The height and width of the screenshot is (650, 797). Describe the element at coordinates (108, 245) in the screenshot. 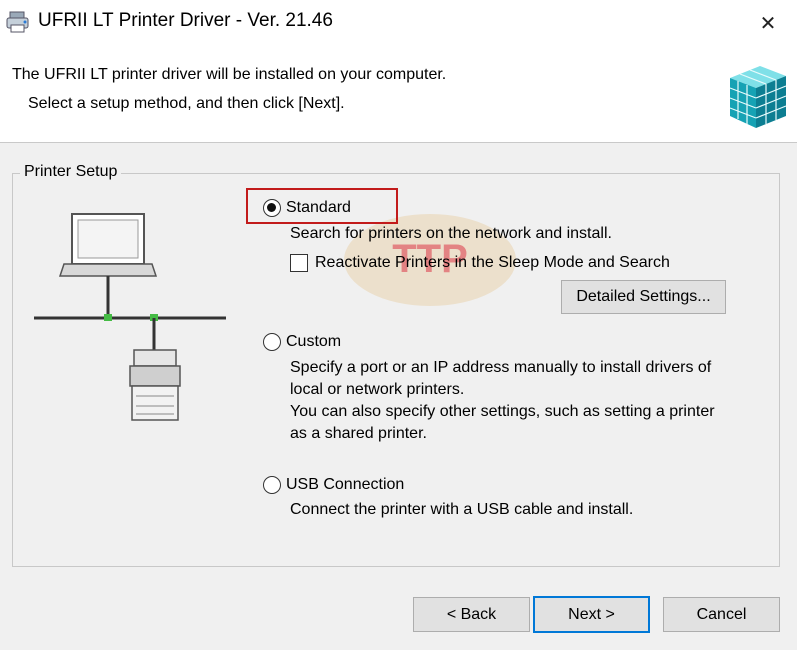

I see `laptop-icon` at that location.